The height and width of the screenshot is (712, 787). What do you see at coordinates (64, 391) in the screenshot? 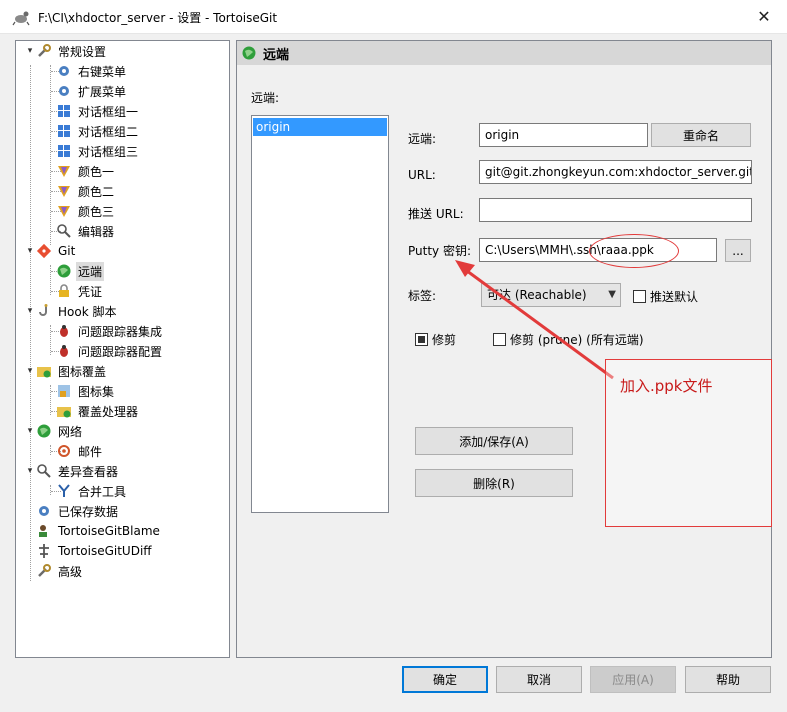
I see `iconset-icon` at bounding box center [64, 391].